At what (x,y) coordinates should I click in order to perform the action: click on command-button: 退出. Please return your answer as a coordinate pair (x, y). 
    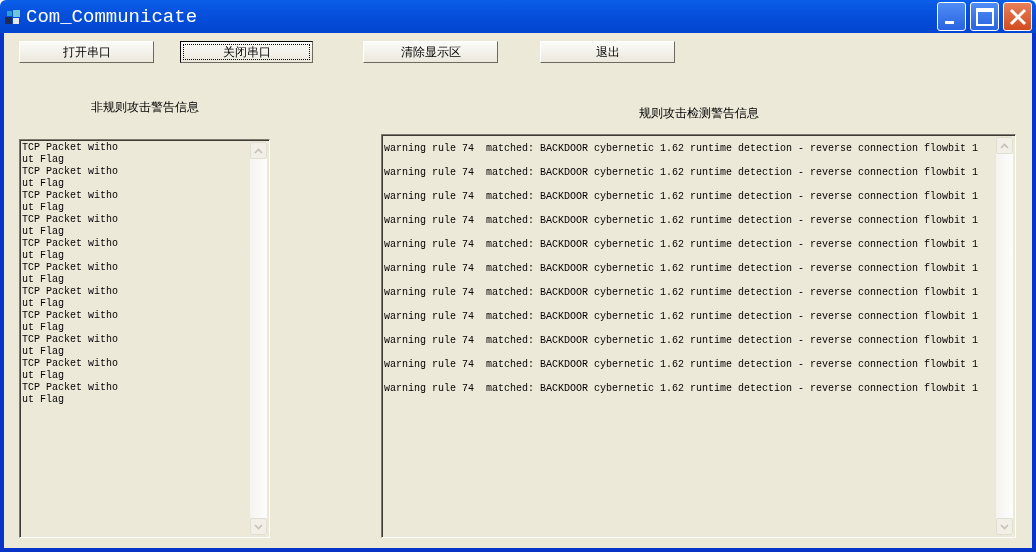
    Looking at the image, I should click on (607, 52).